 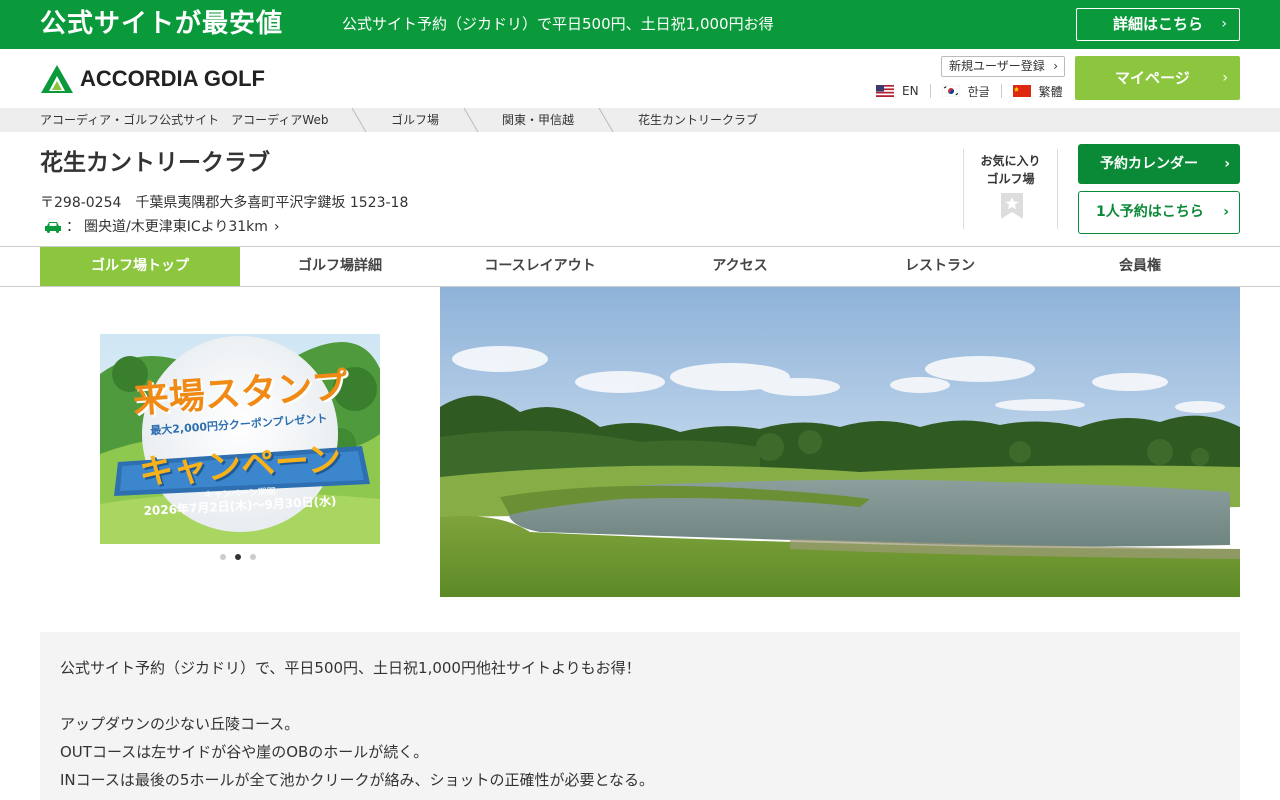 I want to click on promo-detail-button: 詳細はこちら ›, so click(x=1158, y=24).